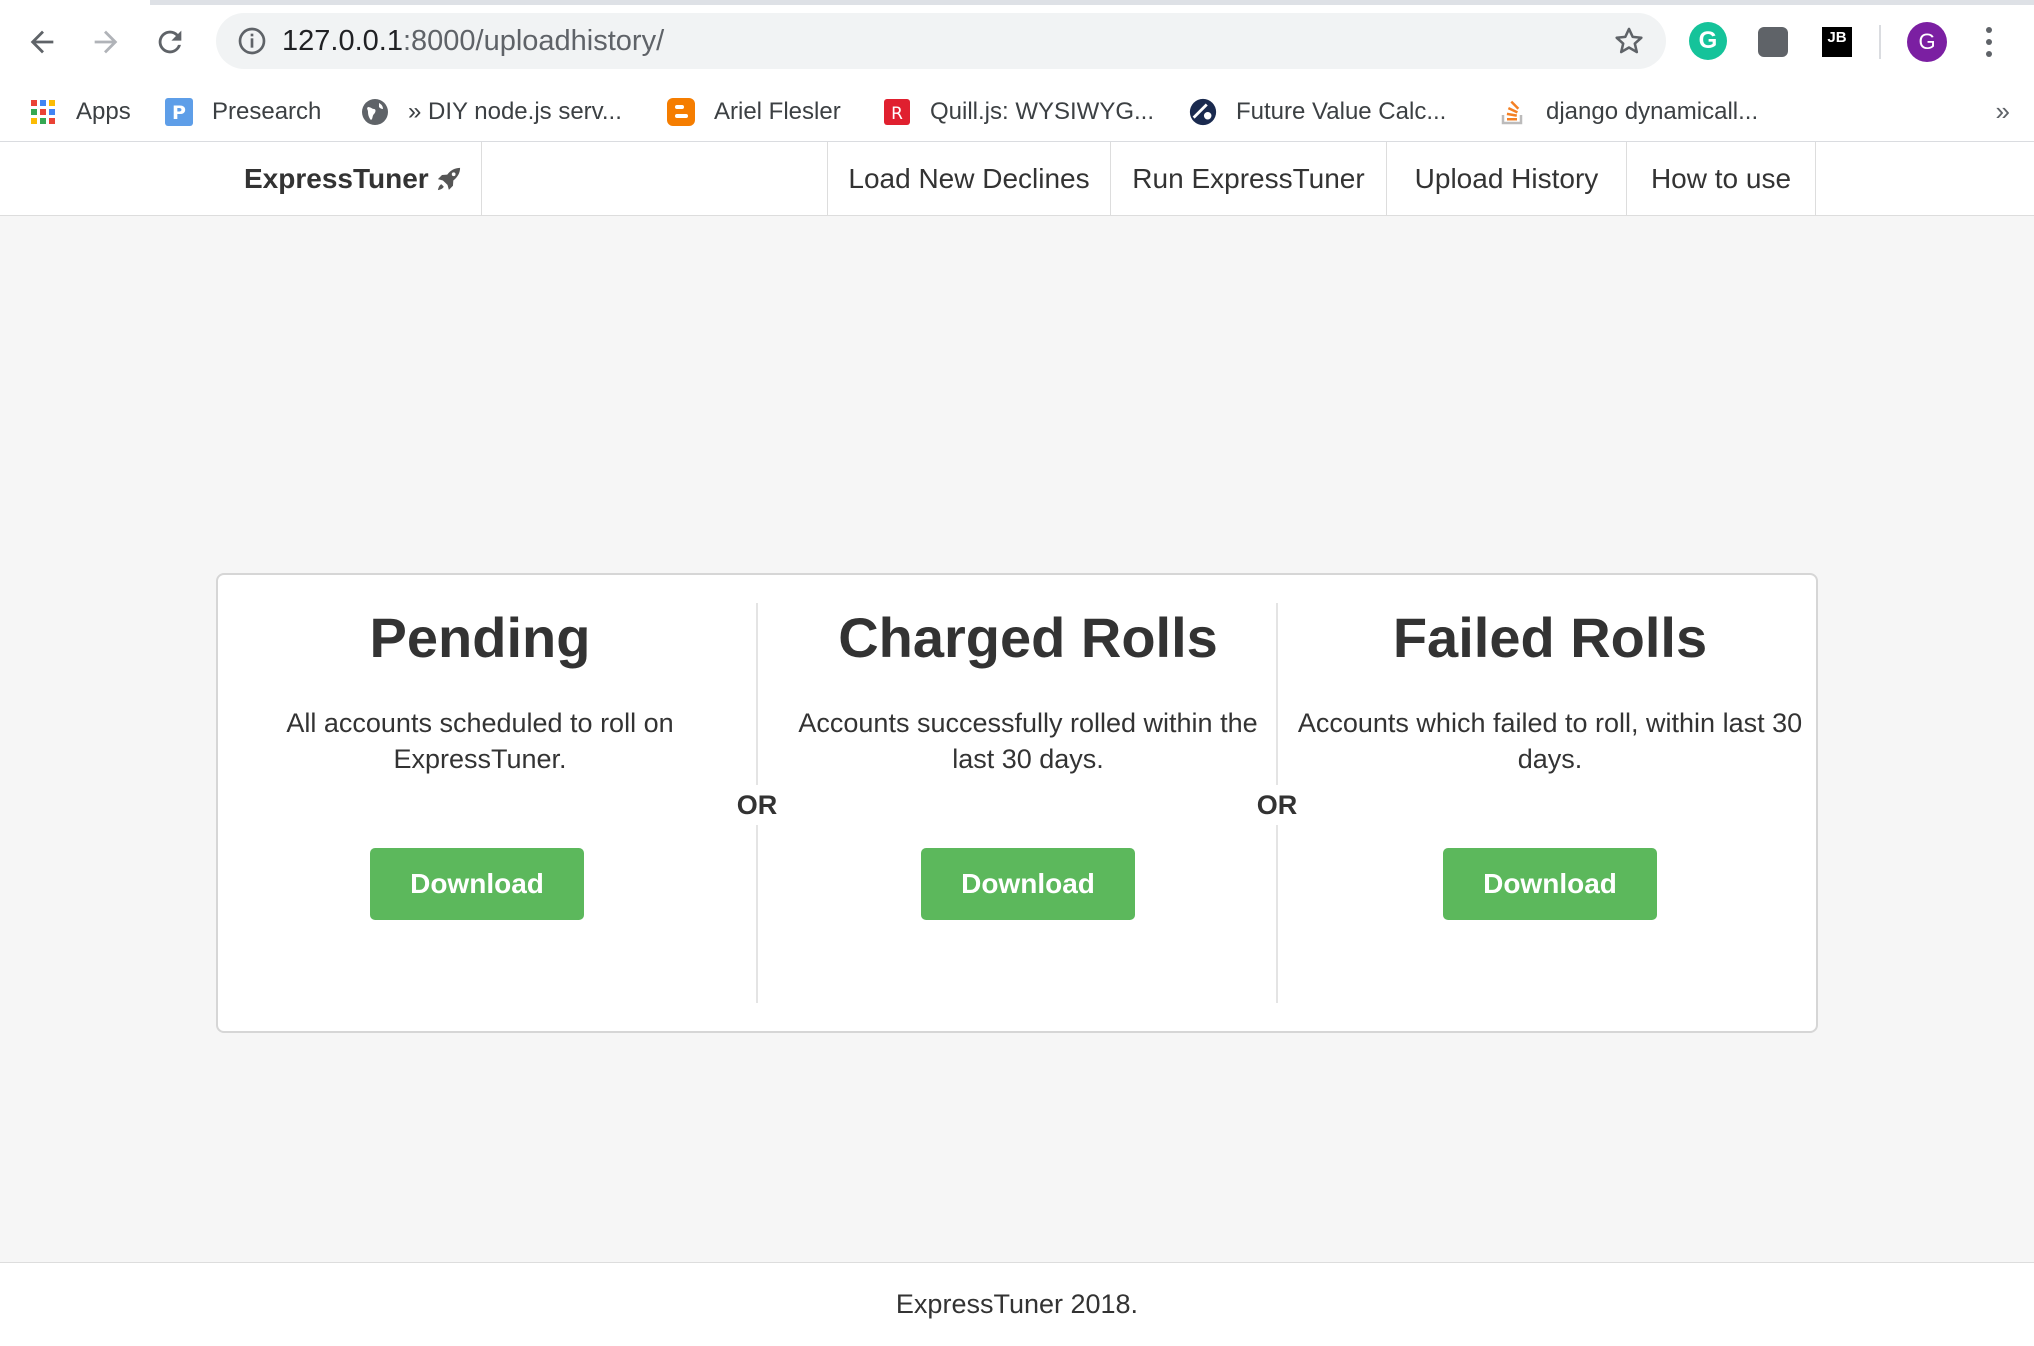 The height and width of the screenshot is (1346, 2034). Describe the element at coordinates (1513, 112) in the screenshot. I see `stackoverflow-icon` at that location.